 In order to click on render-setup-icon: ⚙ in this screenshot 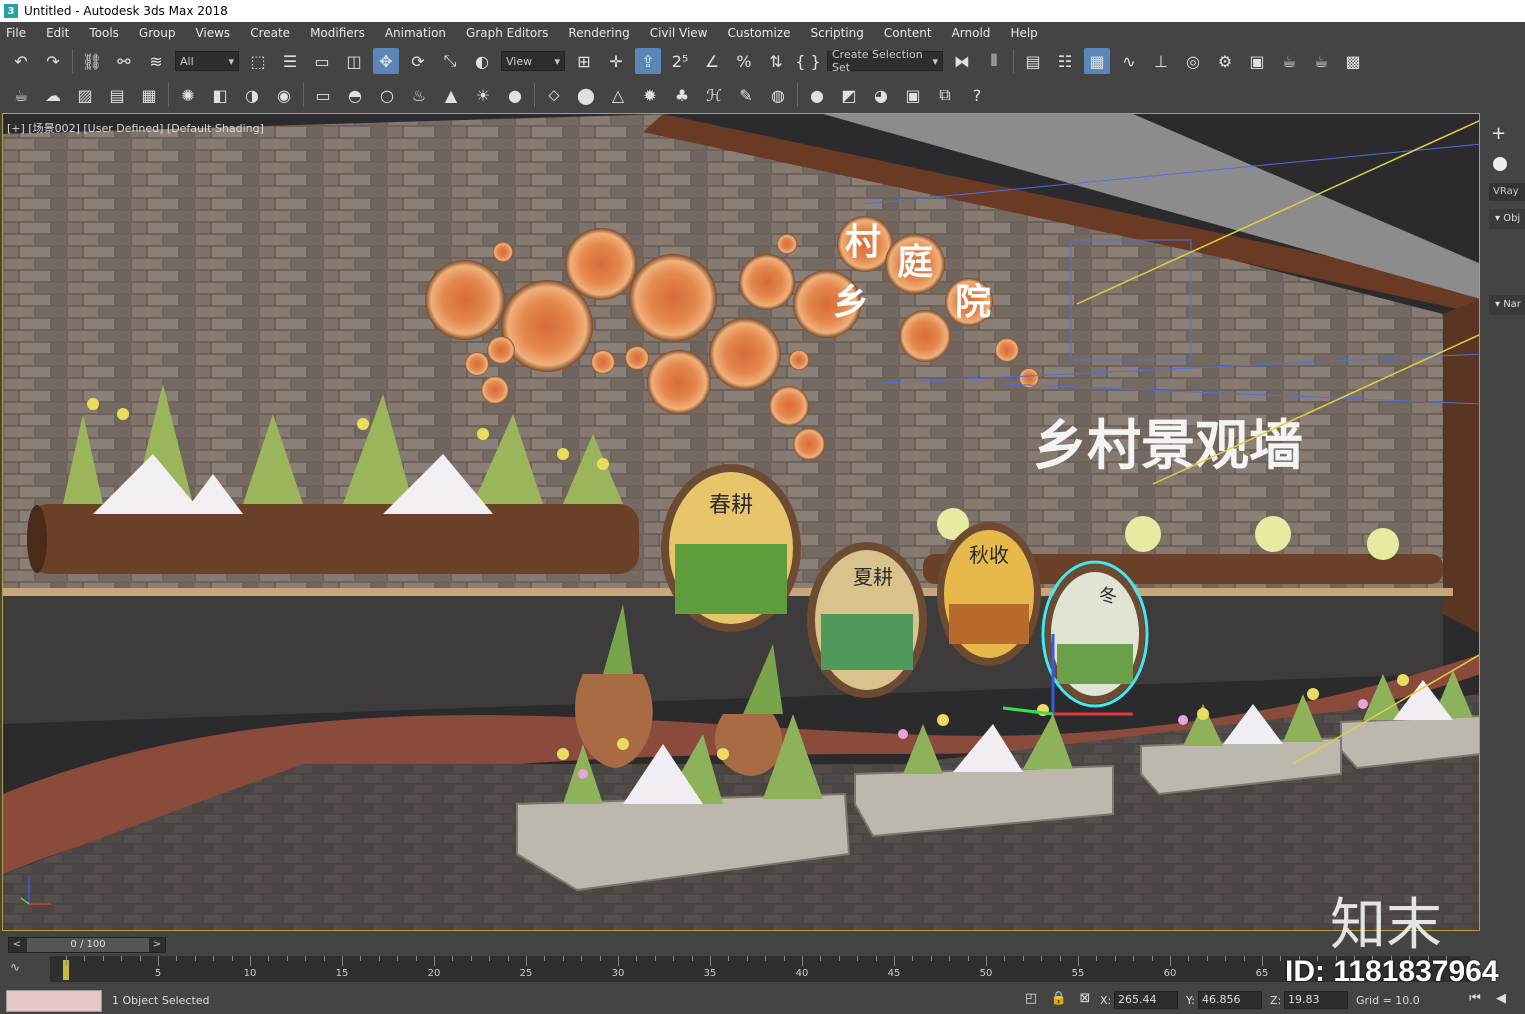, I will do `click(1225, 61)`.